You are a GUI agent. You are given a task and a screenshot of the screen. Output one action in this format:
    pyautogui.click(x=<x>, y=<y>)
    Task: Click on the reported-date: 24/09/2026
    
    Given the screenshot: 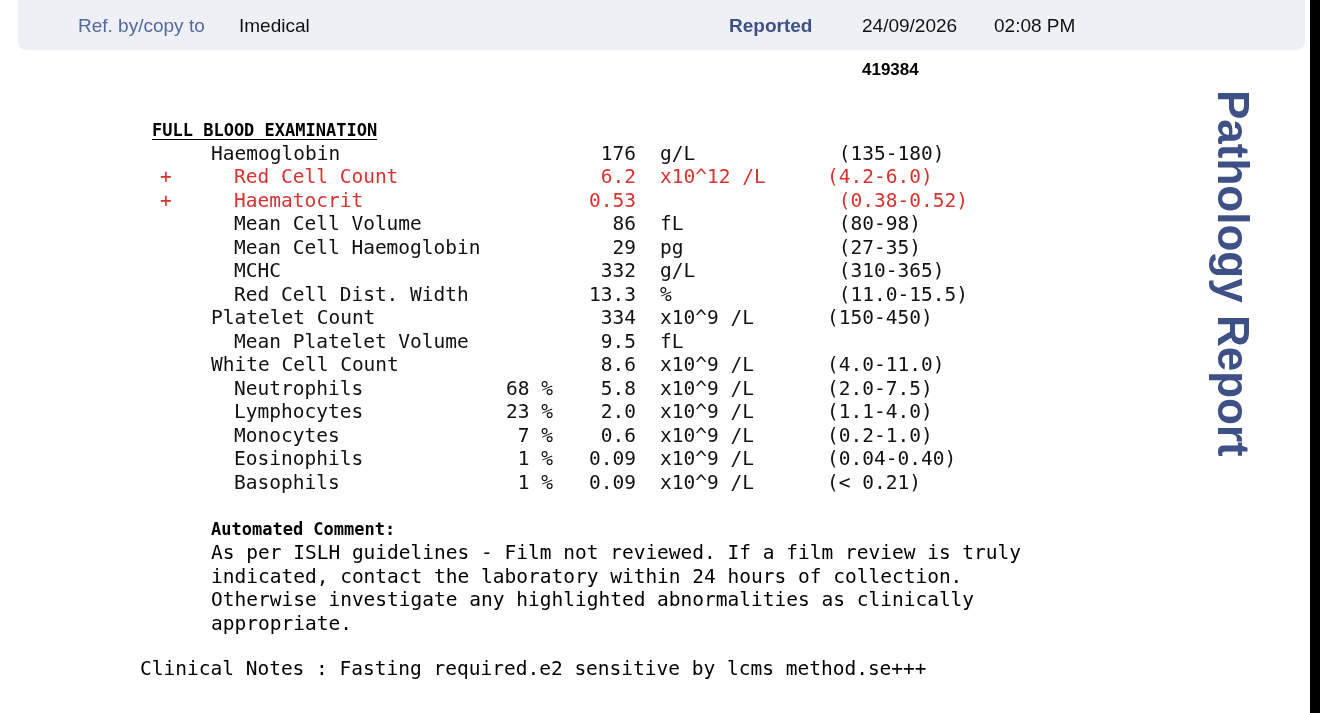 What is the action you would take?
    pyautogui.click(x=910, y=25)
    